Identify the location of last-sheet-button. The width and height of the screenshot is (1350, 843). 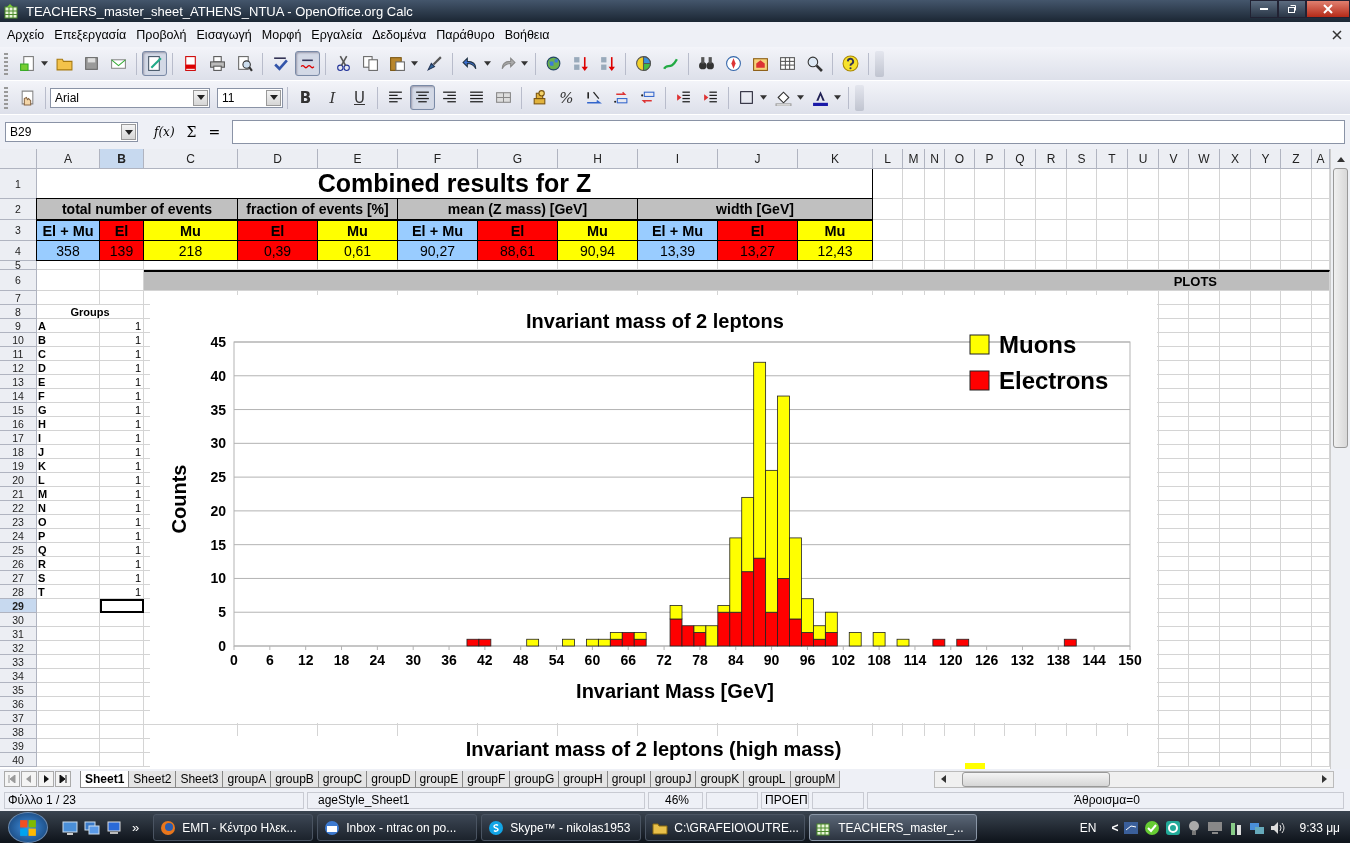
(63, 779).